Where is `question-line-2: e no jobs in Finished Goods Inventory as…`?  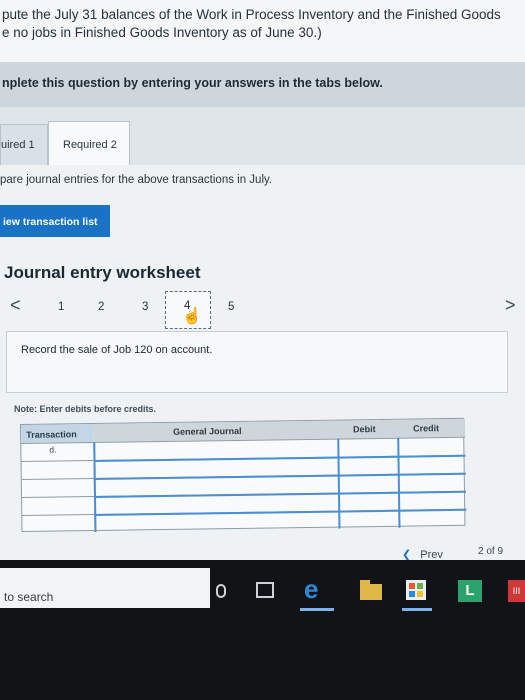 question-line-2: e no jobs in Finished Goods Inventory as… is located at coordinates (162, 32).